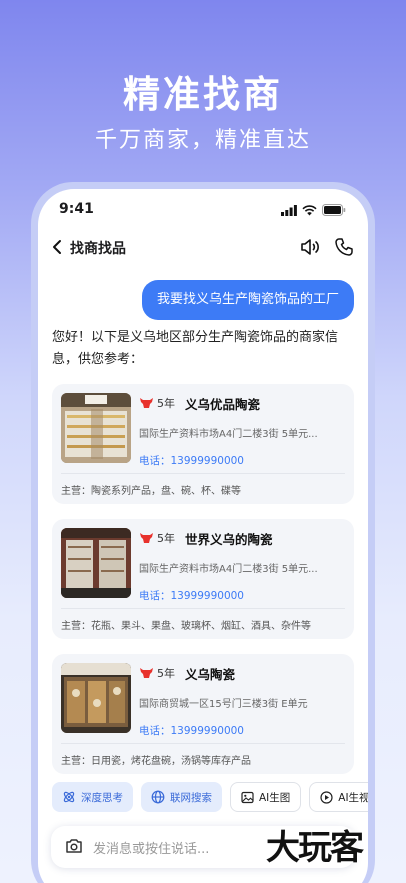 The image size is (406, 883). What do you see at coordinates (57, 247) in the screenshot?
I see `back-icon` at bounding box center [57, 247].